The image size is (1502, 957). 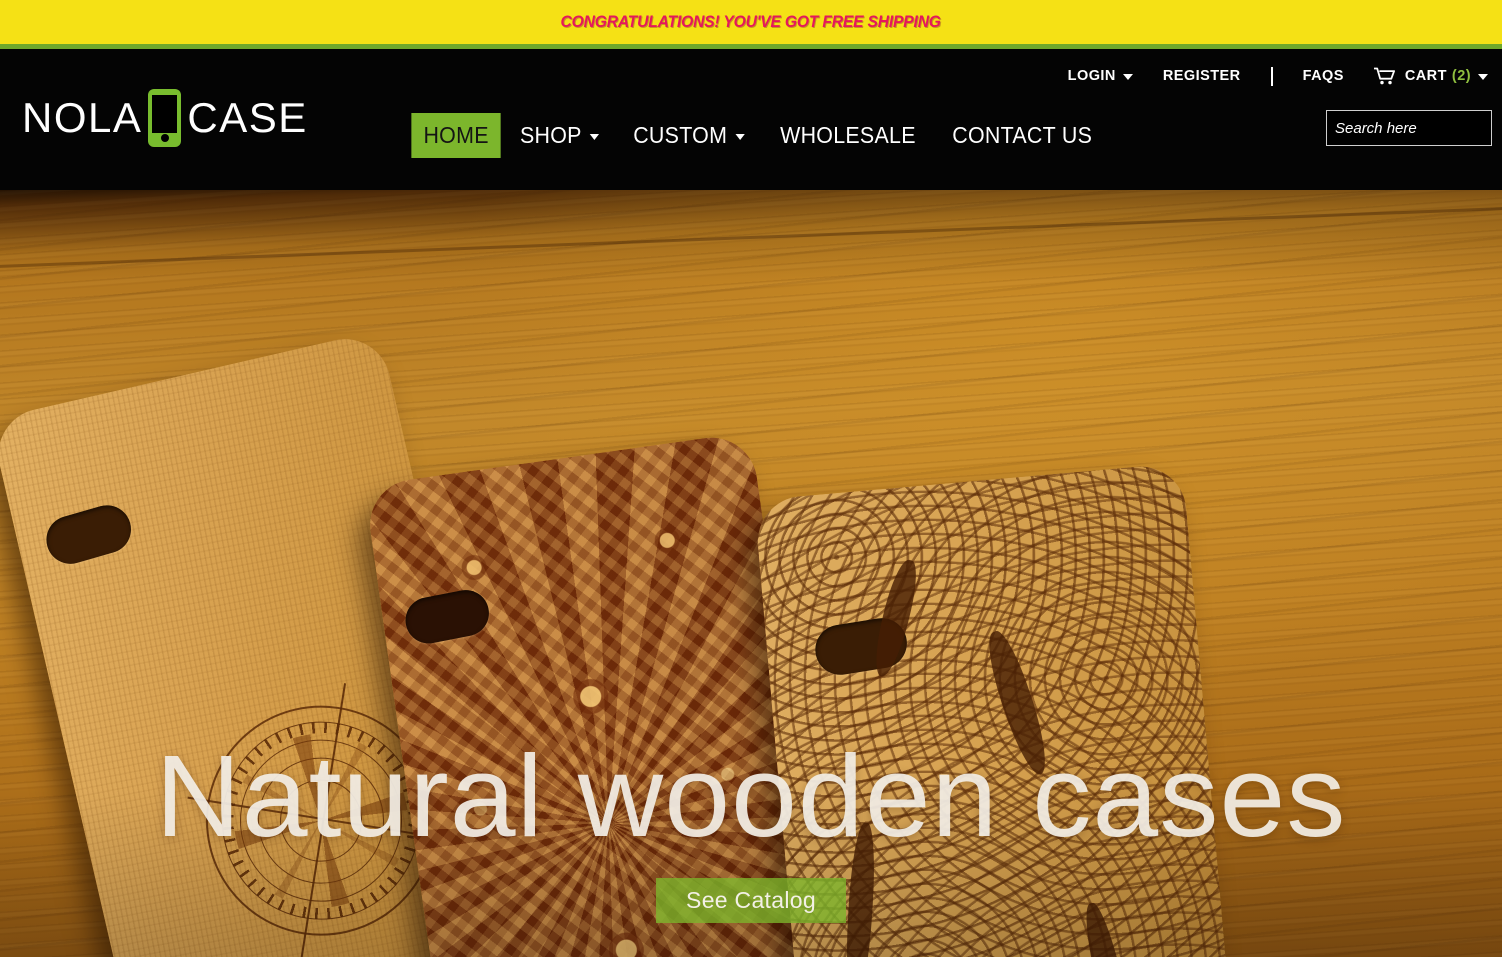 What do you see at coordinates (1425, 76) in the screenshot?
I see `cart-label: CART` at bounding box center [1425, 76].